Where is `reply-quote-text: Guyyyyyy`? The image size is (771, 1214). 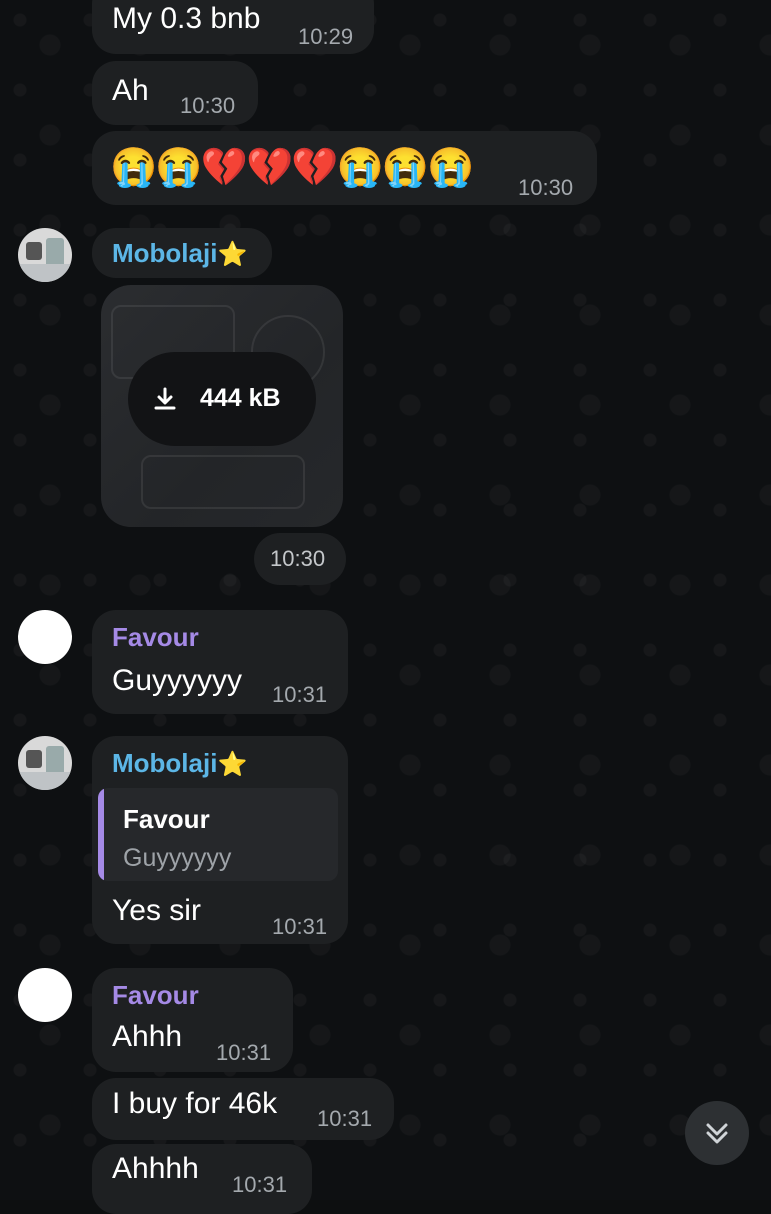 reply-quote-text: Guyyyyyy is located at coordinates (177, 858).